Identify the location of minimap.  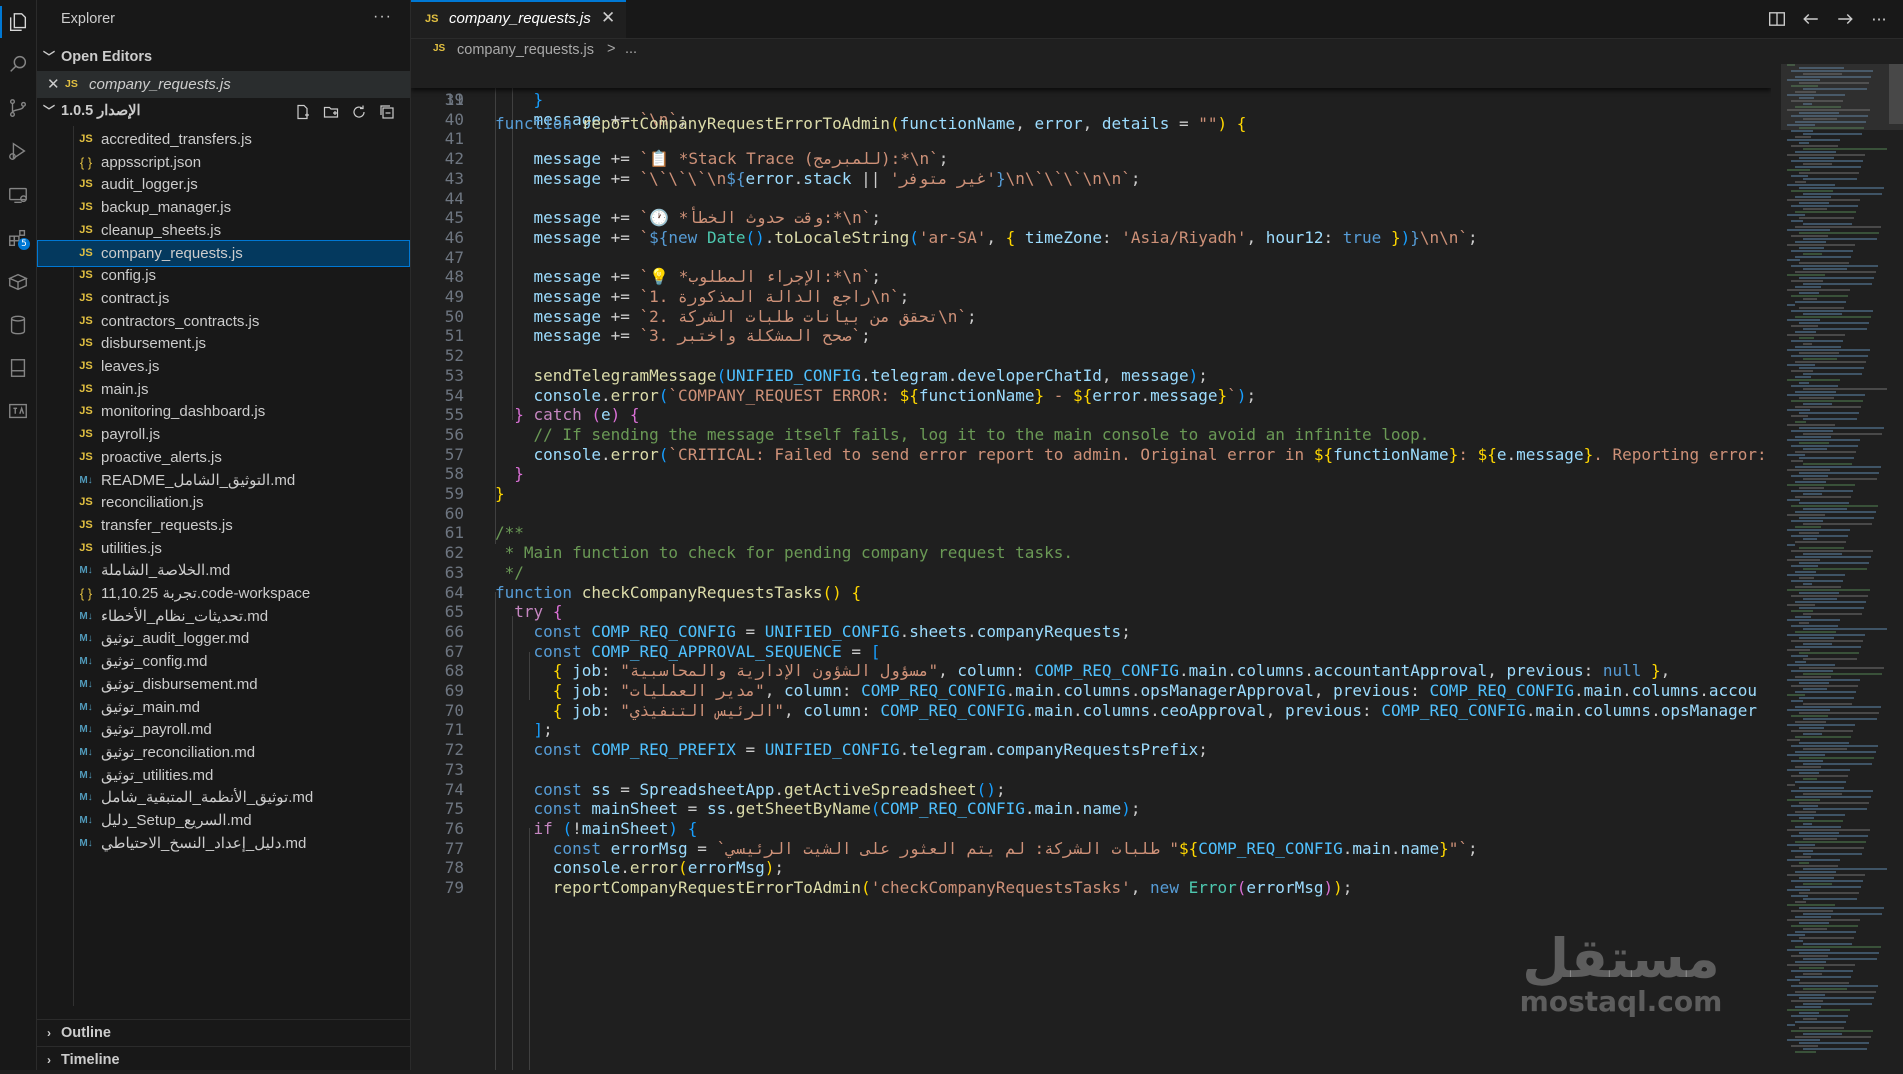
(1842, 567).